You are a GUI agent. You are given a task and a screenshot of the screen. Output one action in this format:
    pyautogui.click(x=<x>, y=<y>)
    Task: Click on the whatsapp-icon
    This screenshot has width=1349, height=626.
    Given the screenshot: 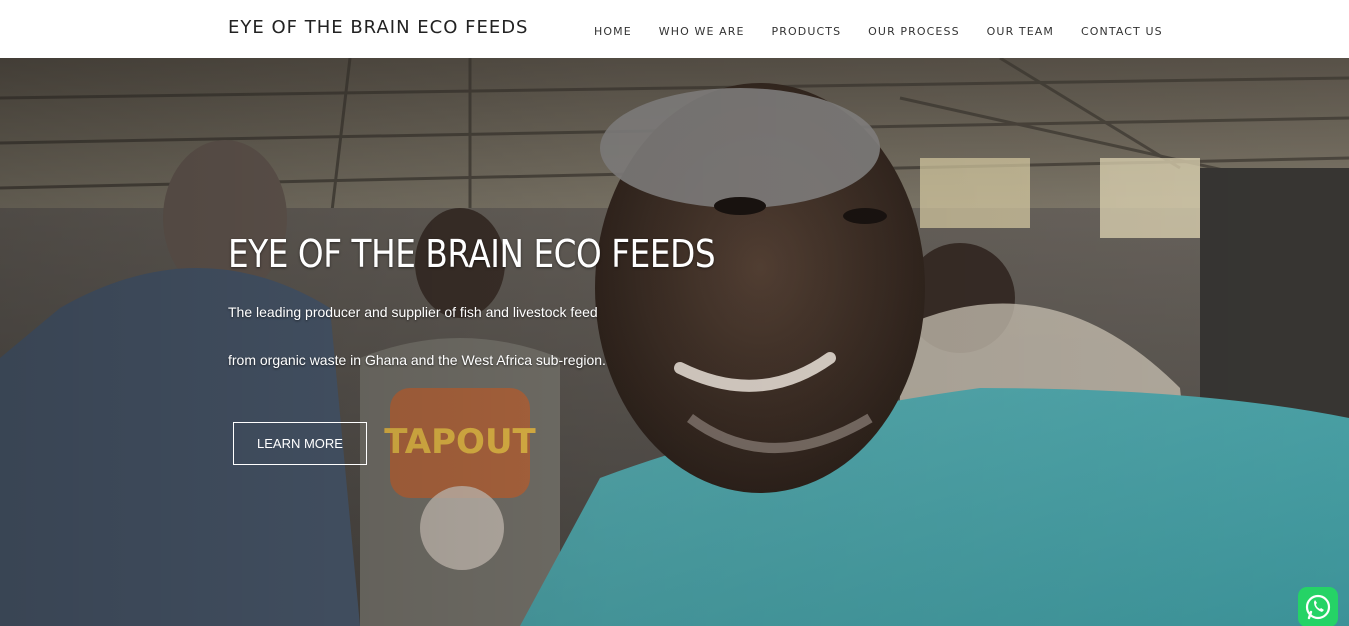 What is the action you would take?
    pyautogui.click(x=1318, y=607)
    